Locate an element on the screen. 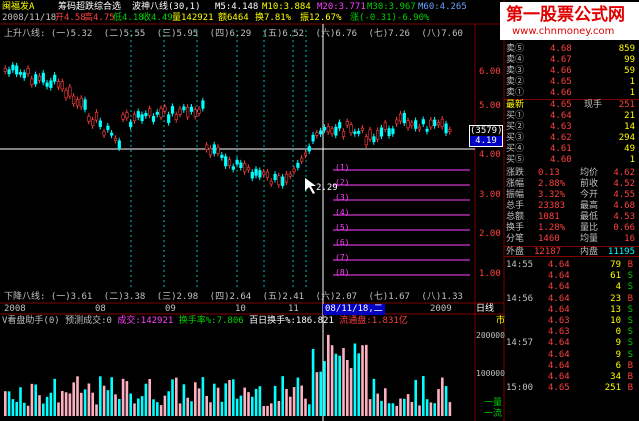 Image resolution: width=639 pixels, height=421 pixels. ohlc-low: 低4.18 is located at coordinates (128, 18).